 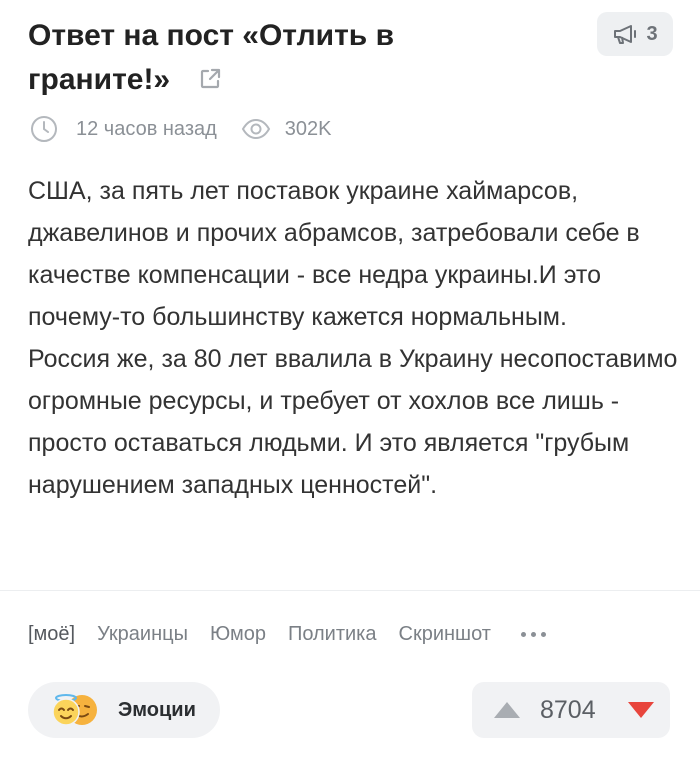 What do you see at coordinates (238, 634) in the screenshot?
I see `tag-humor: Юмор` at bounding box center [238, 634].